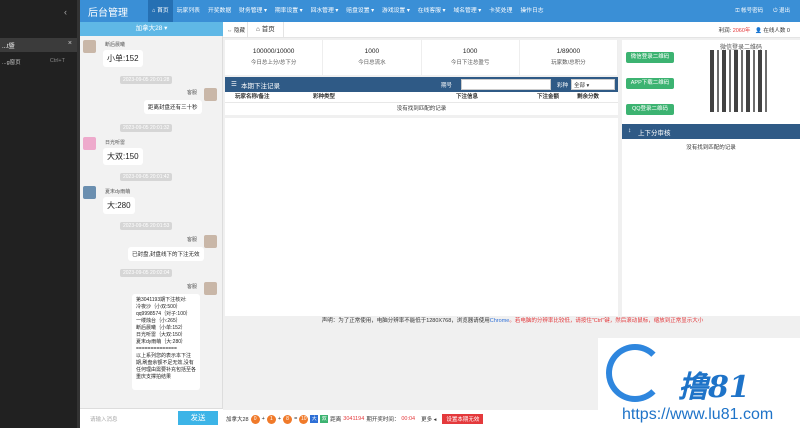  Describe the element at coordinates (198, 418) in the screenshot. I see `send-button: 发送` at that location.